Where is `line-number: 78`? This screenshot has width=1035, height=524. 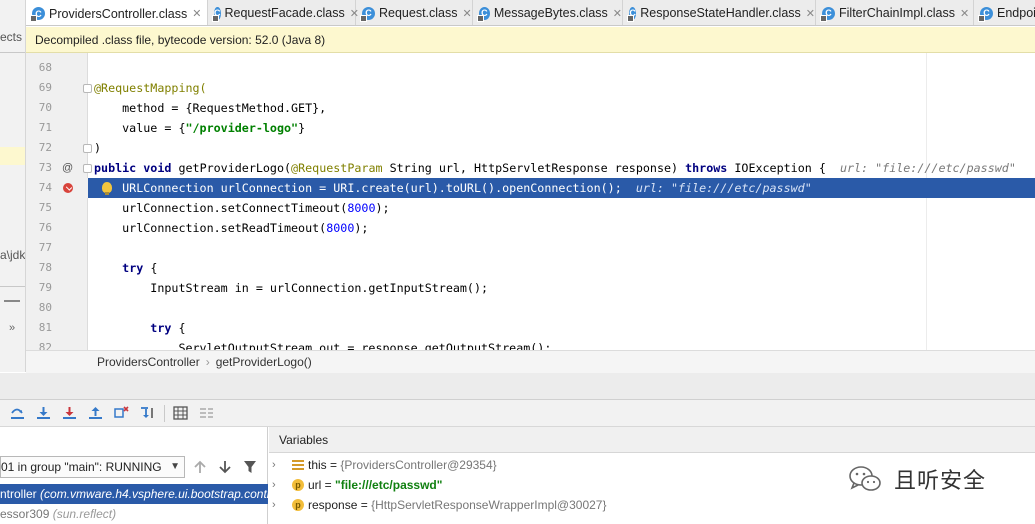
line-number: 78 is located at coordinates (45, 267).